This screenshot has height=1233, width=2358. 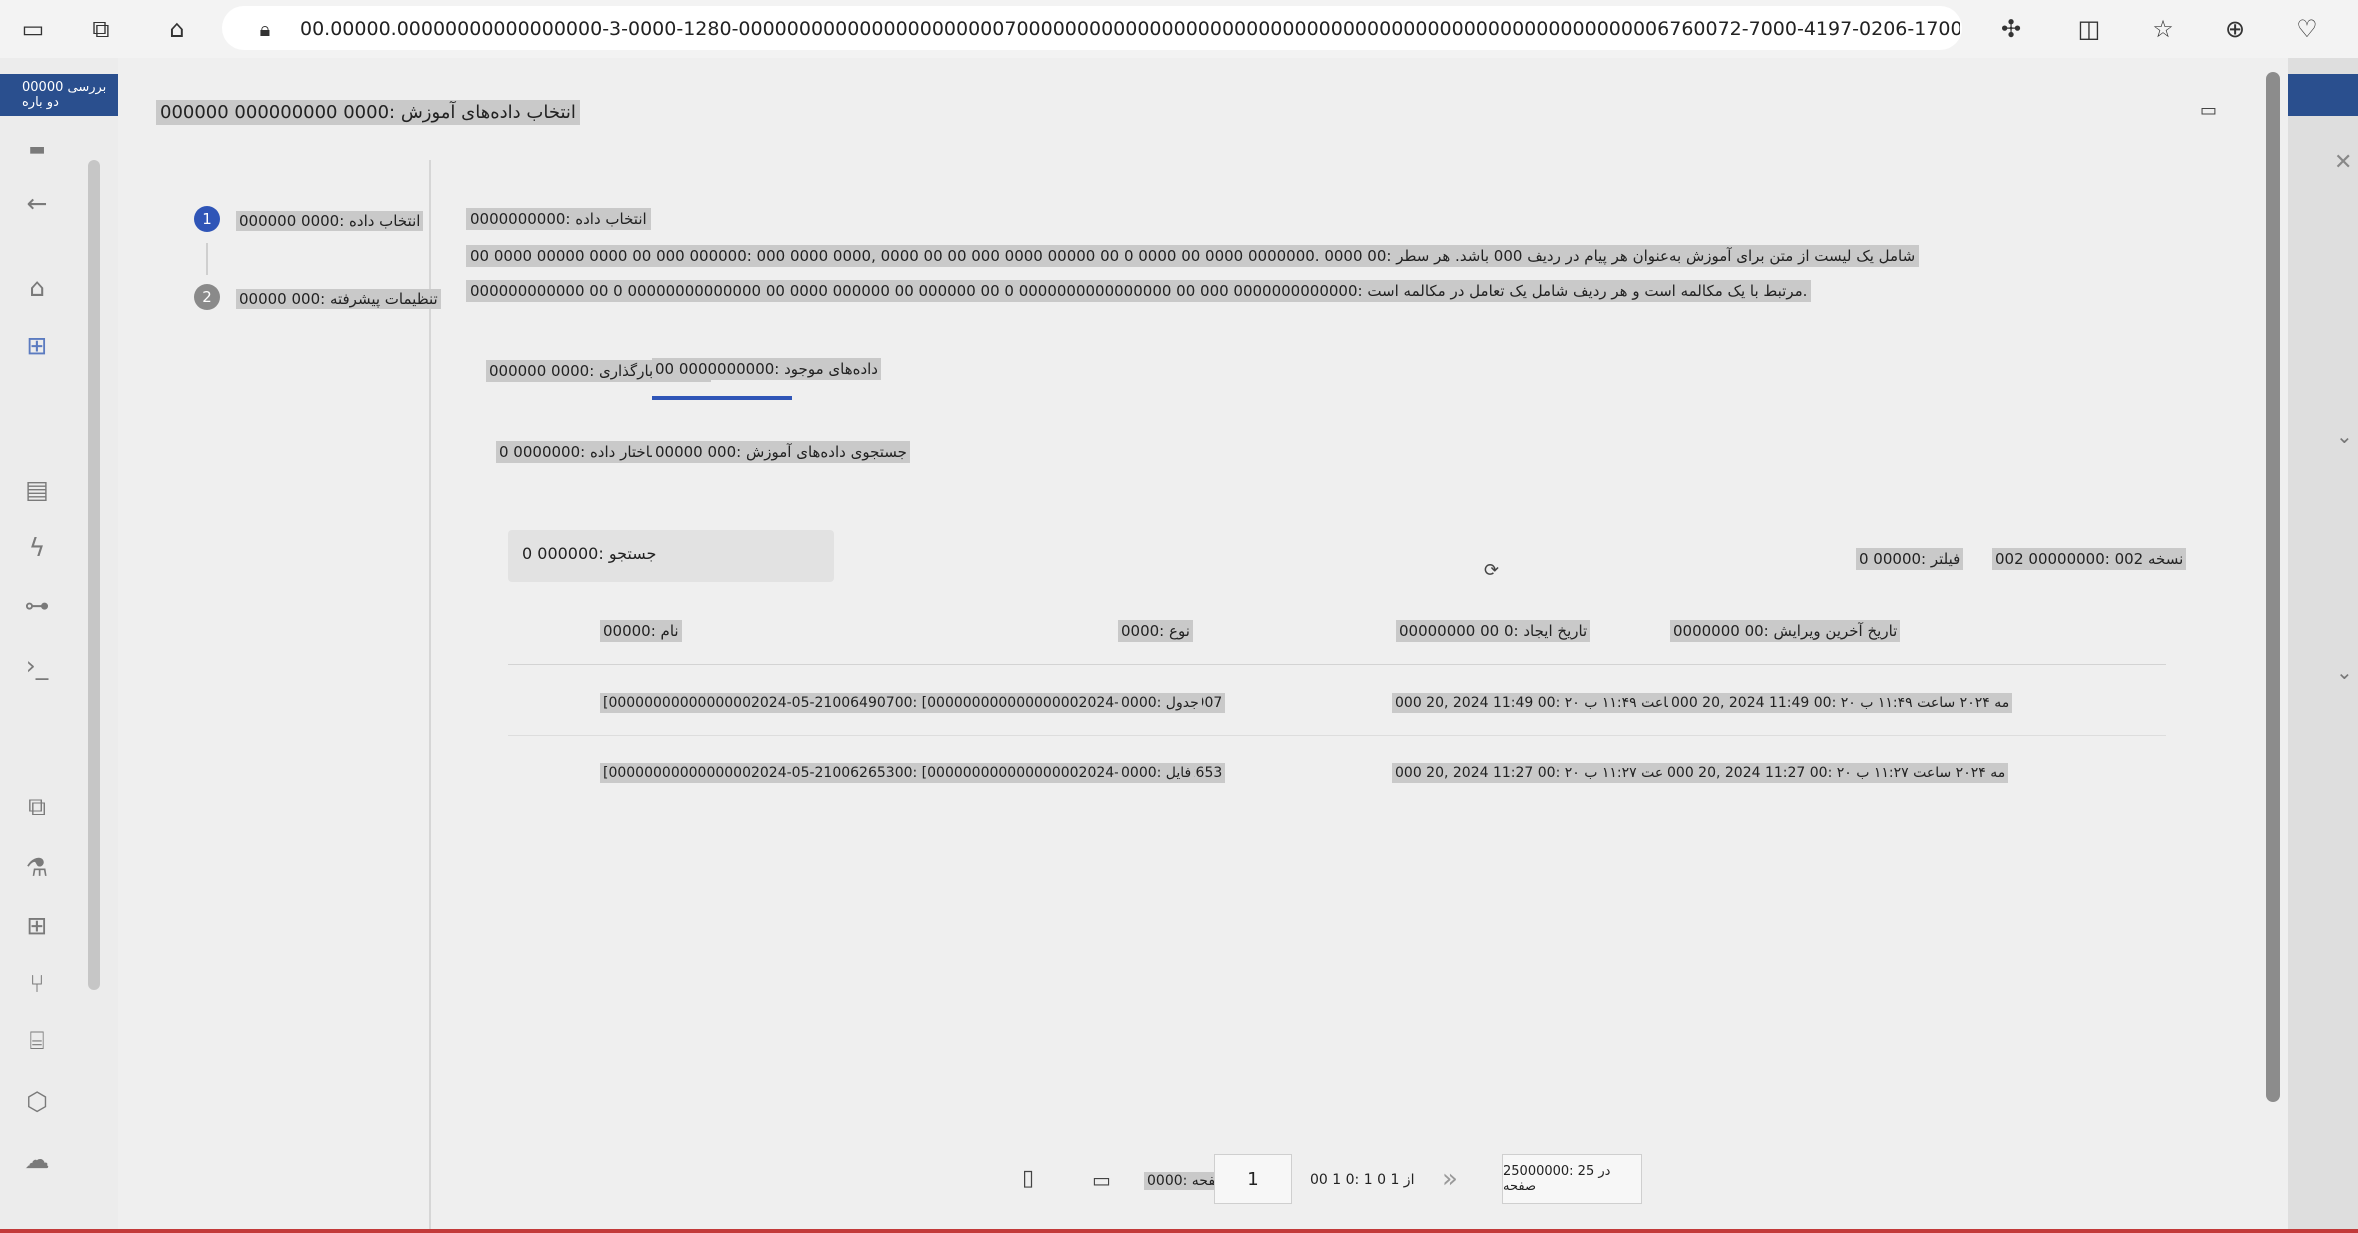 I want to click on step-2-indicator: 2, so click(x=207, y=297).